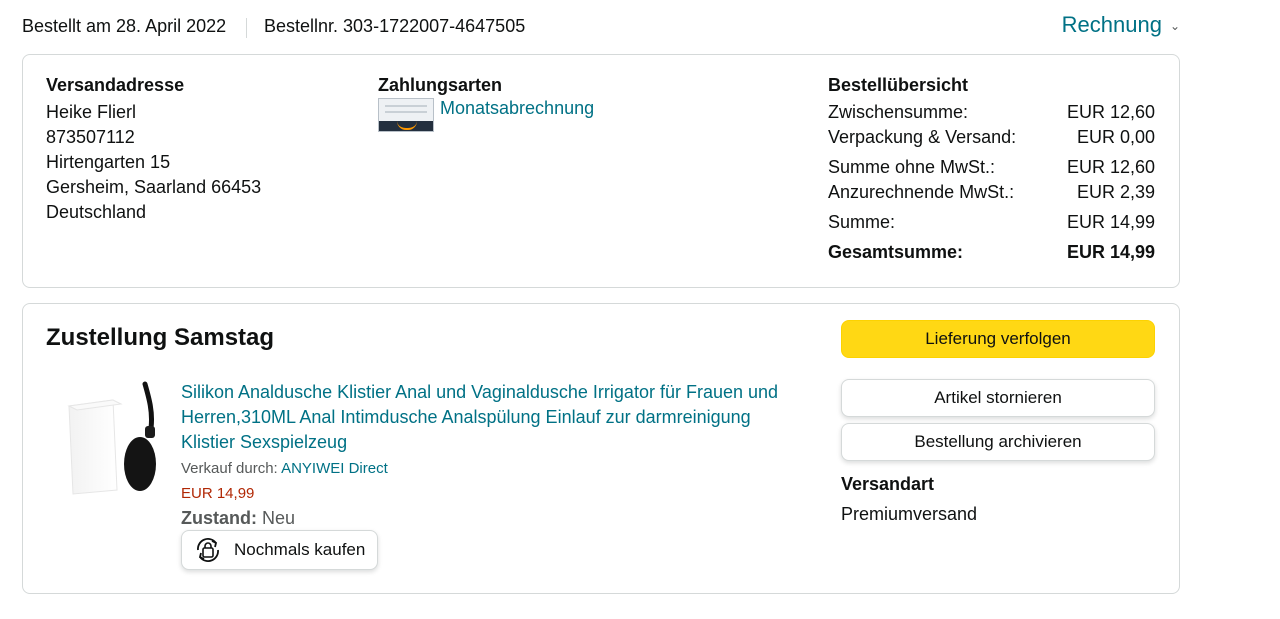  I want to click on seller-info: Verkauf durch: ANYIWEI Direct, so click(284, 468).